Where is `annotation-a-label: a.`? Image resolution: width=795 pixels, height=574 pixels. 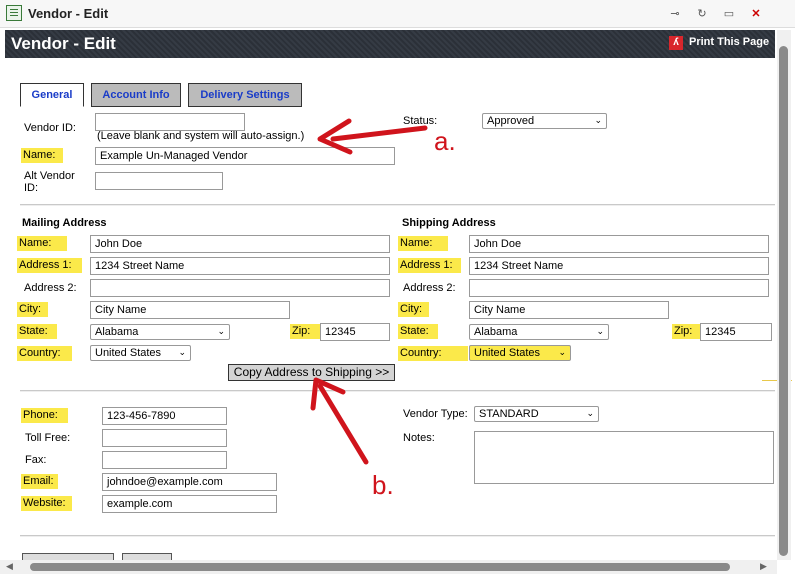 annotation-a-label: a. is located at coordinates (445, 141).